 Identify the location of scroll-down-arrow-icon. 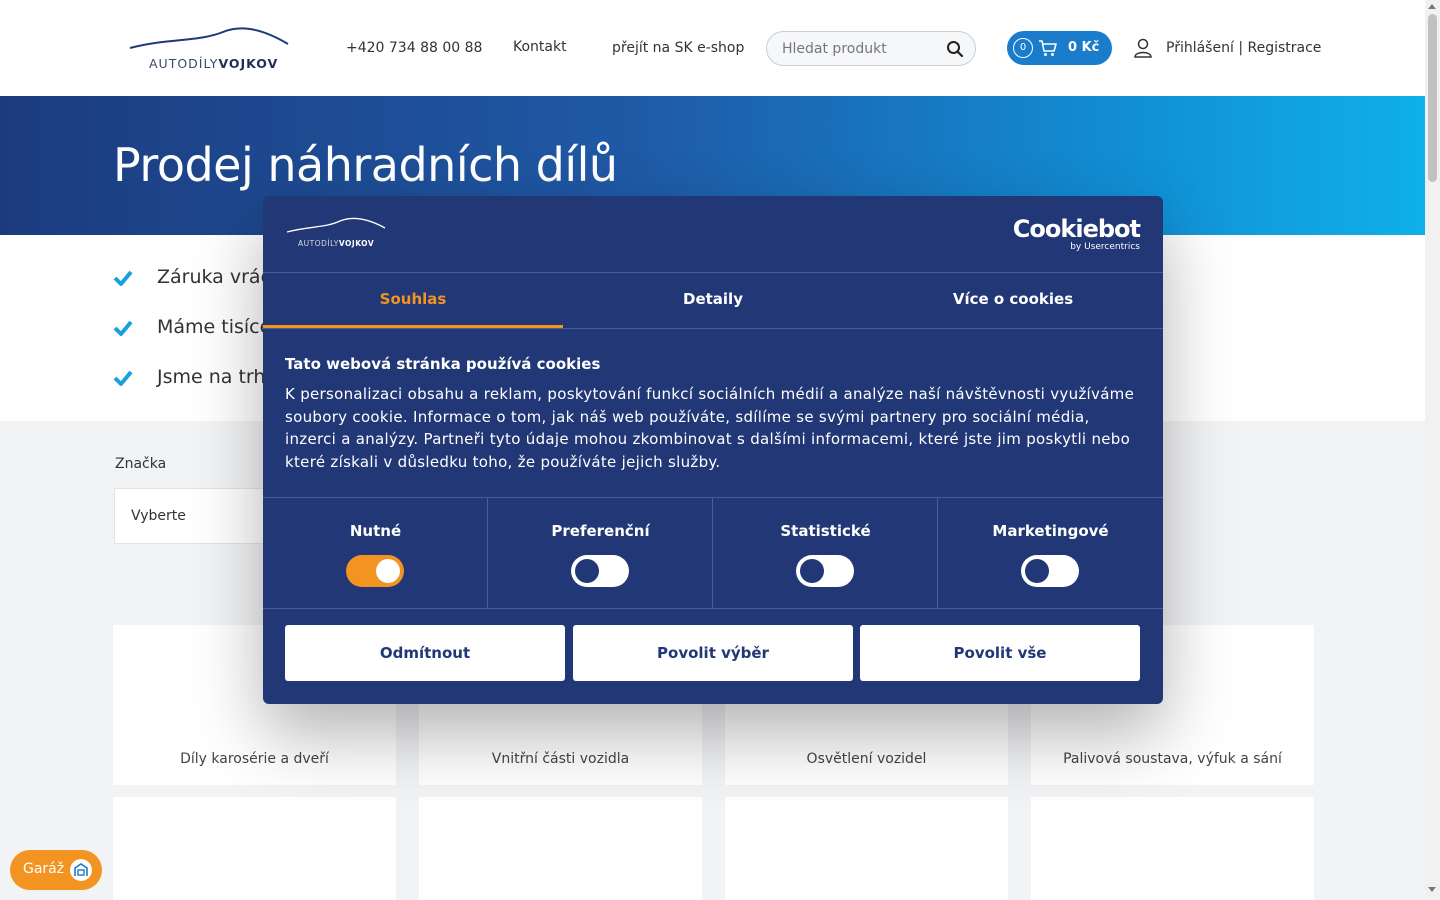
(1432, 889).